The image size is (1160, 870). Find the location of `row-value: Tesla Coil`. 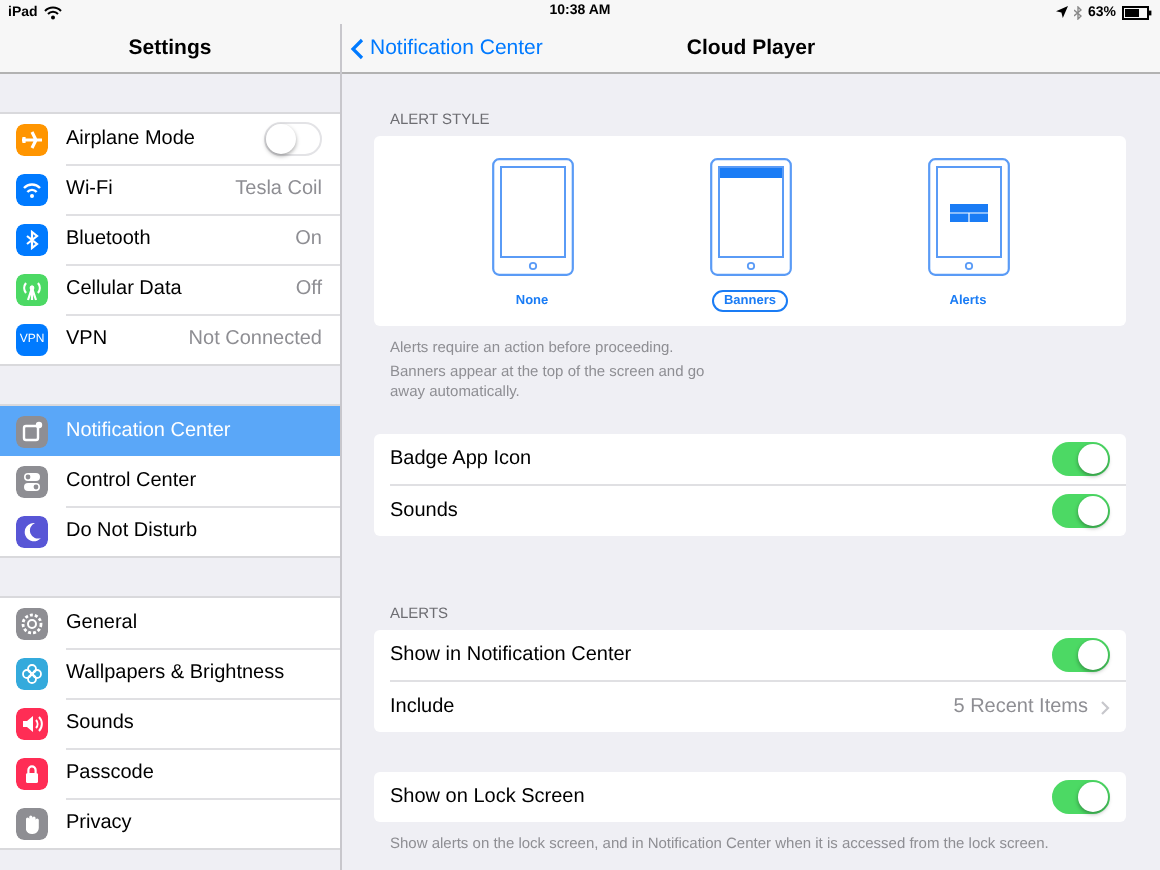

row-value: Tesla Coil is located at coordinates (278, 188).